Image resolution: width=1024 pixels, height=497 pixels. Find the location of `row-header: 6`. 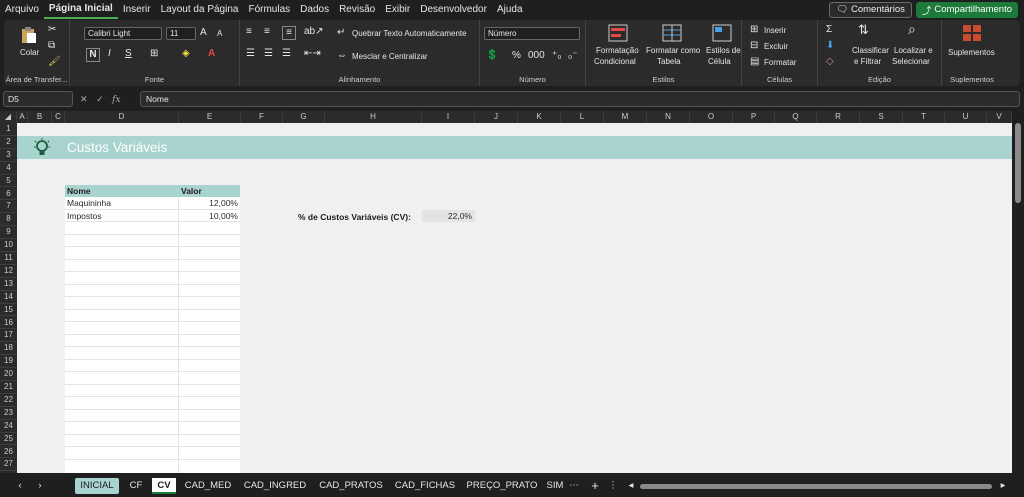

row-header: 6 is located at coordinates (8, 194).